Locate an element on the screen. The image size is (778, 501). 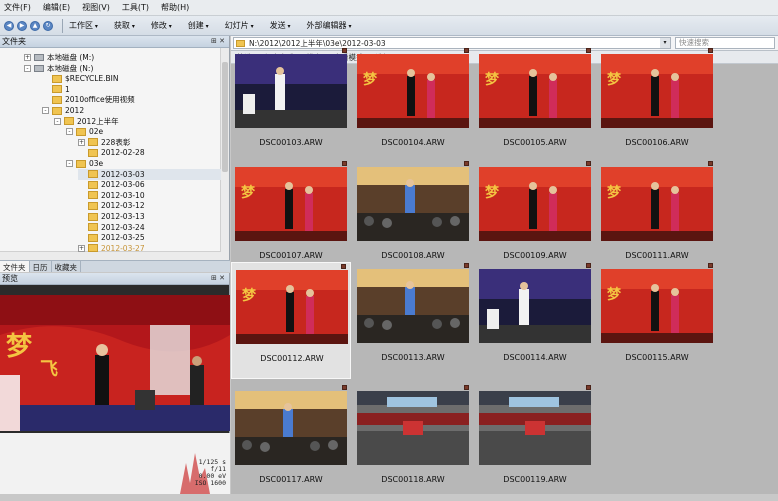
tree-node: 2012-03-10 is located at coordinates (149, 195).